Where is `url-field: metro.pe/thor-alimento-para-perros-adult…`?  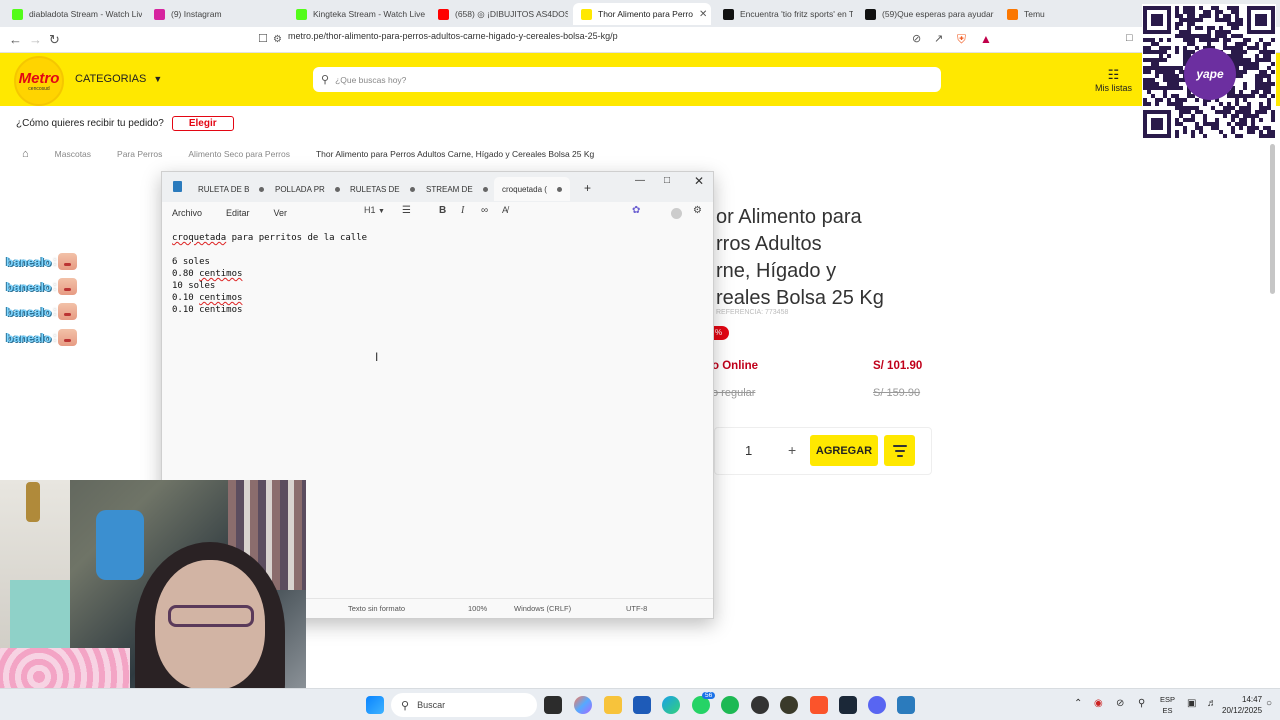
url-field: metro.pe/thor-alimento-para-perros-adult… is located at coordinates (453, 36).